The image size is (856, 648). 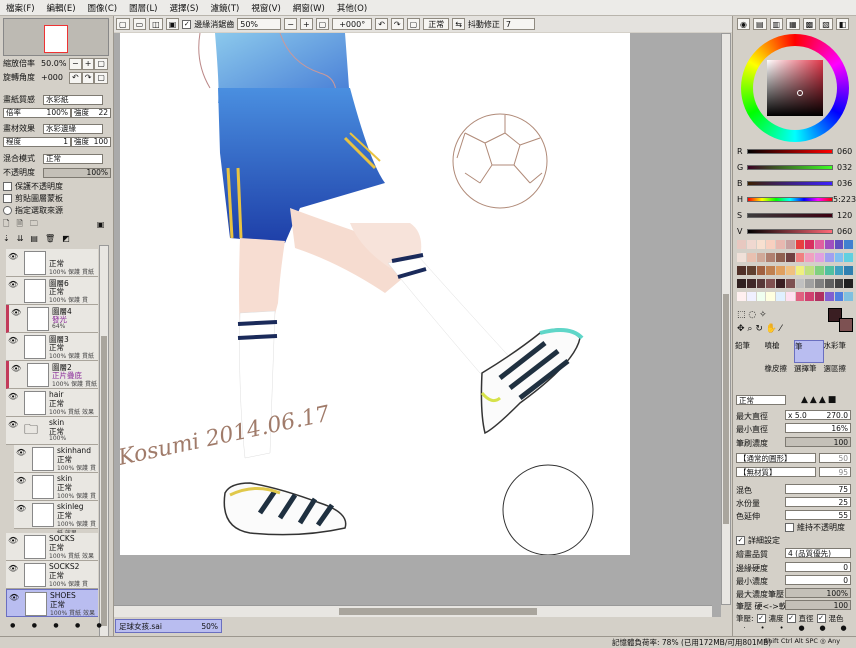 What do you see at coordinates (771, 329) in the screenshot?
I see `hand-icon: ✋` at bounding box center [771, 329].